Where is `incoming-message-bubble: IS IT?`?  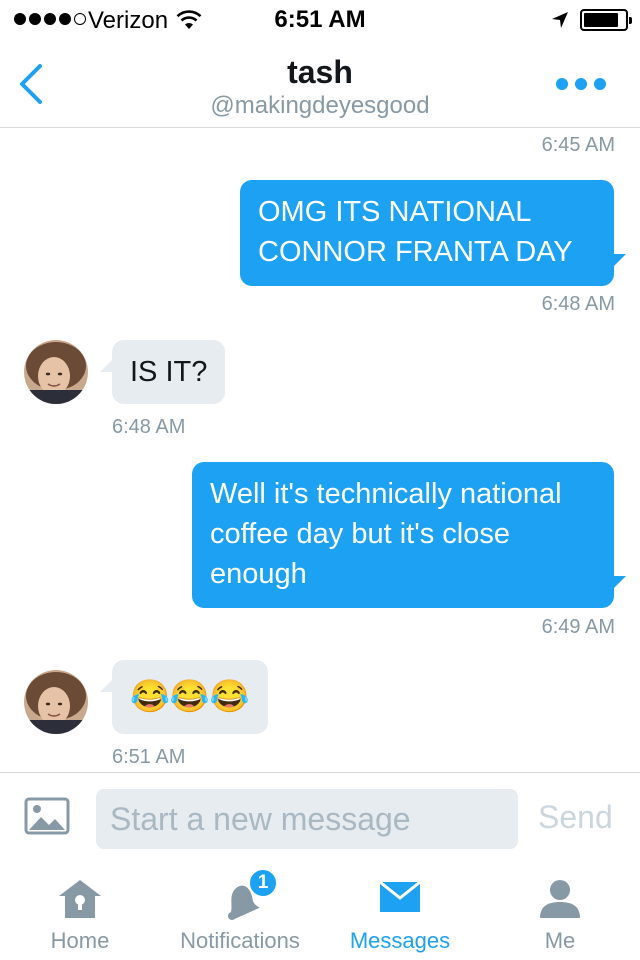 incoming-message-bubble: IS IT? is located at coordinates (163, 372).